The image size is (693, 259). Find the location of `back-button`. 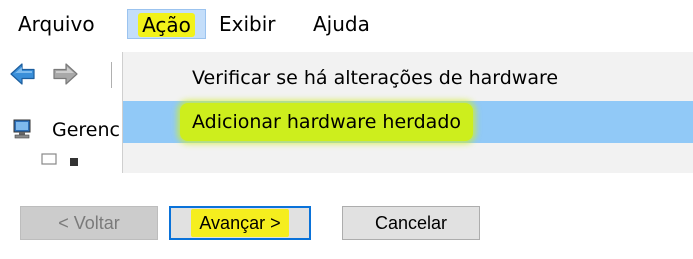

back-button is located at coordinates (23, 74).